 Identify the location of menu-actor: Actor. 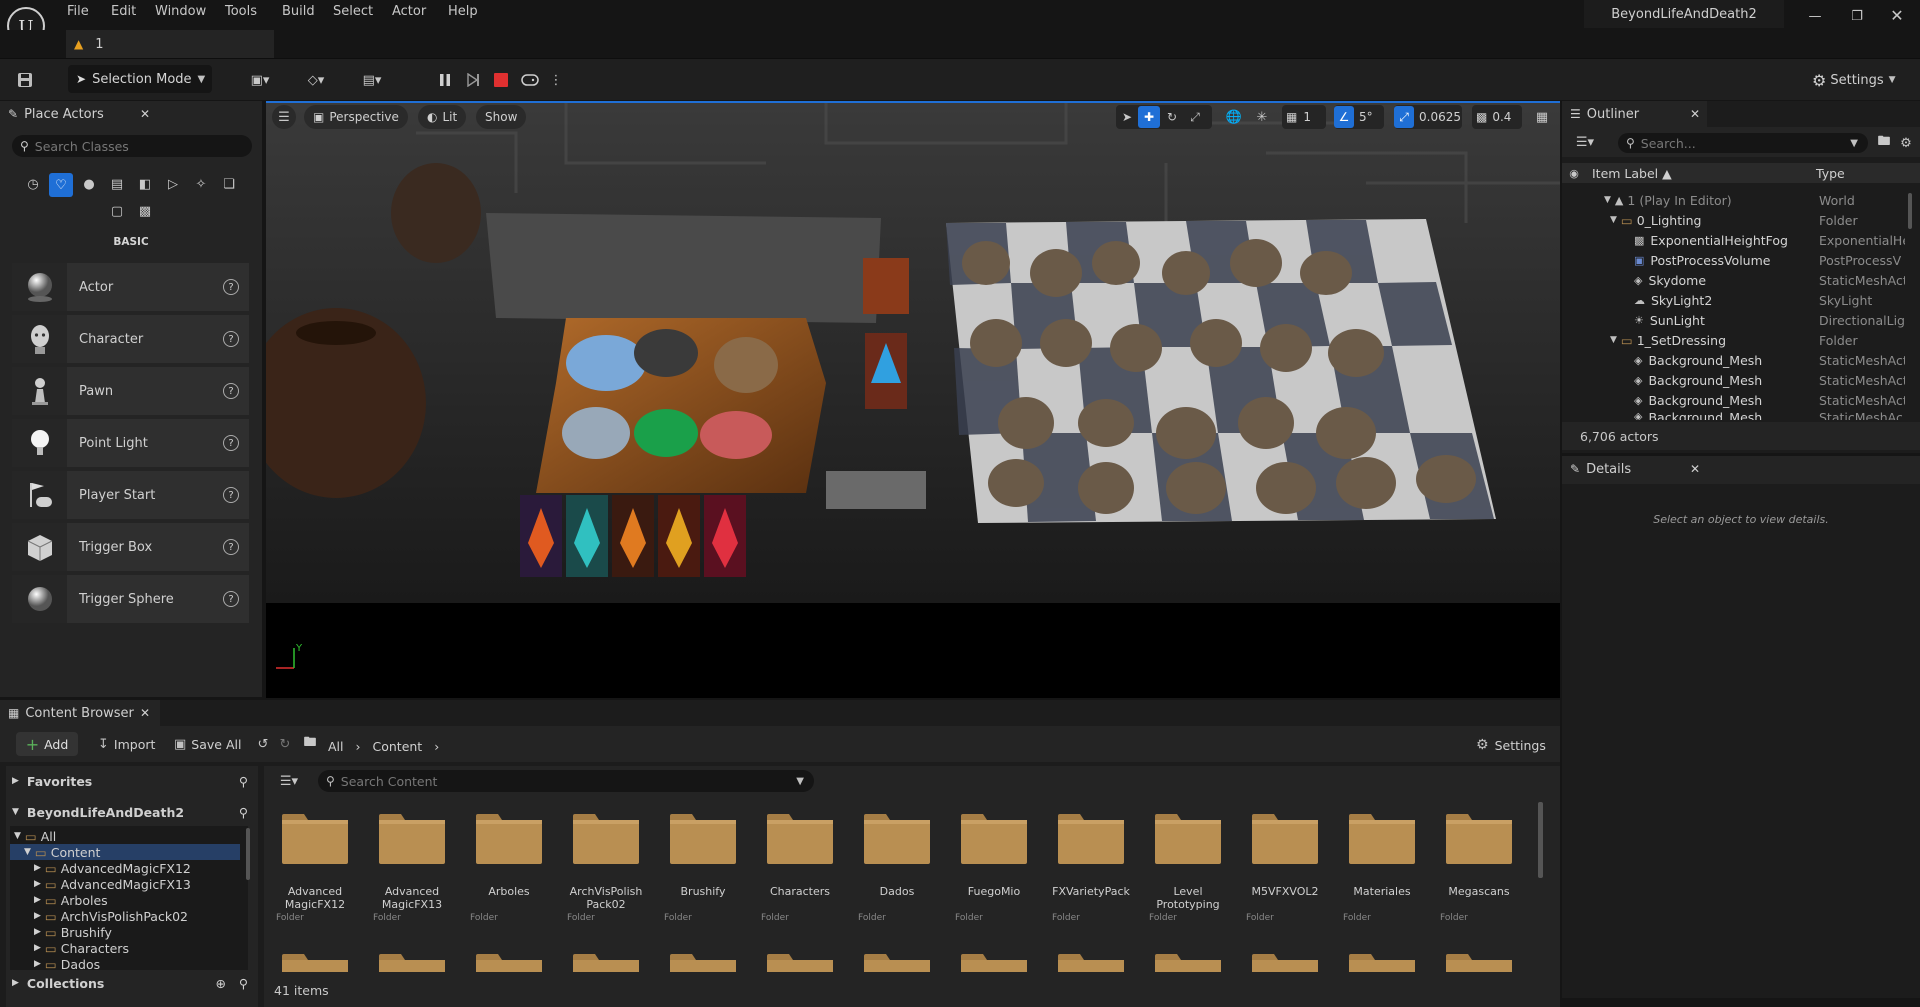
(409, 11).